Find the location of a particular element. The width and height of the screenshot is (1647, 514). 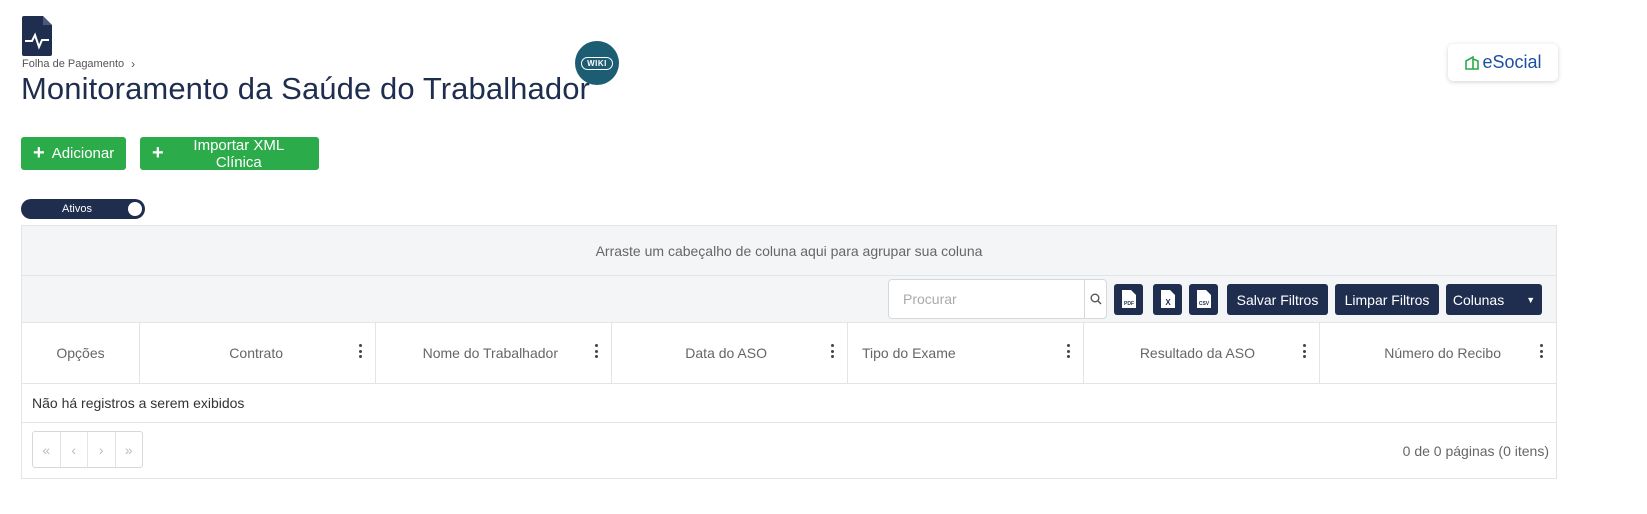

breadcrumb: Folha de Pagamento › is located at coordinates (78, 64).